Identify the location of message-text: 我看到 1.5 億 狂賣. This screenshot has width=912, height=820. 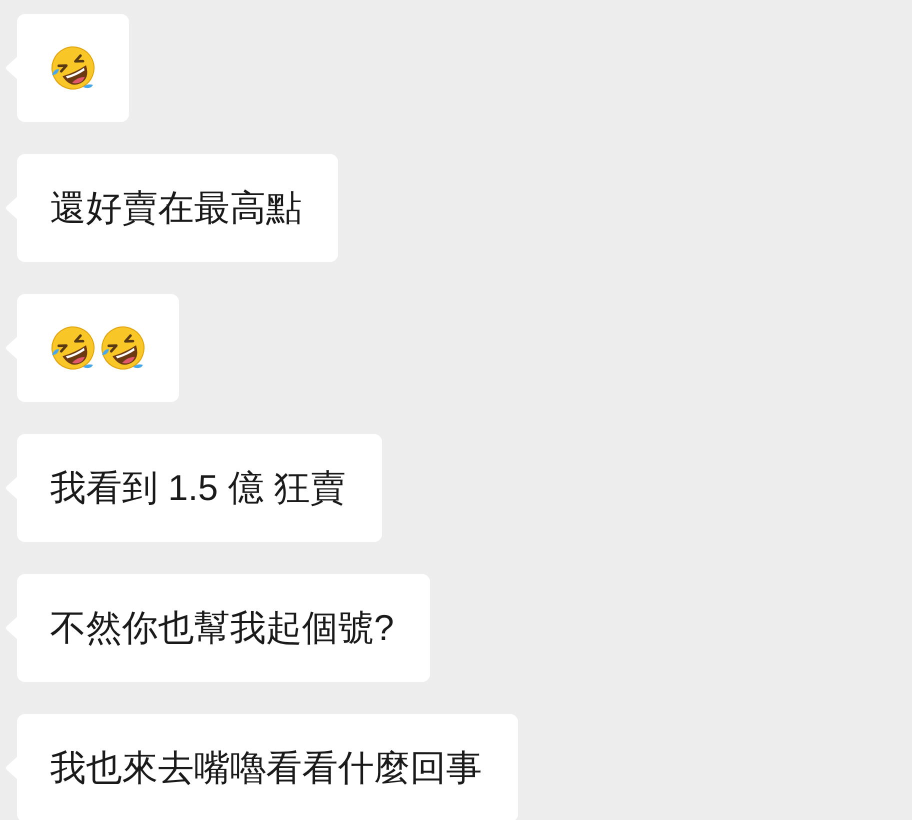
(198, 488).